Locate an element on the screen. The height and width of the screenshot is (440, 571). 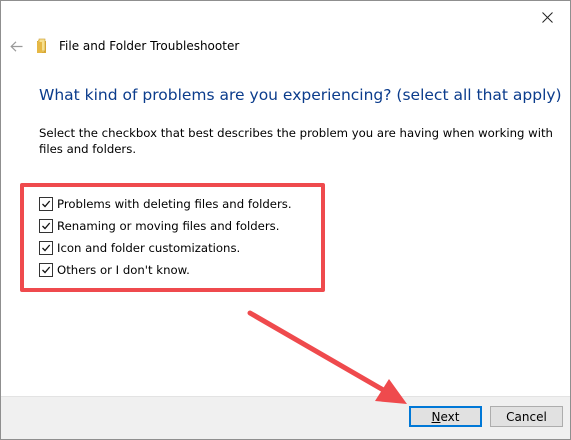
next-button-accesskey: N is located at coordinates (436, 416).